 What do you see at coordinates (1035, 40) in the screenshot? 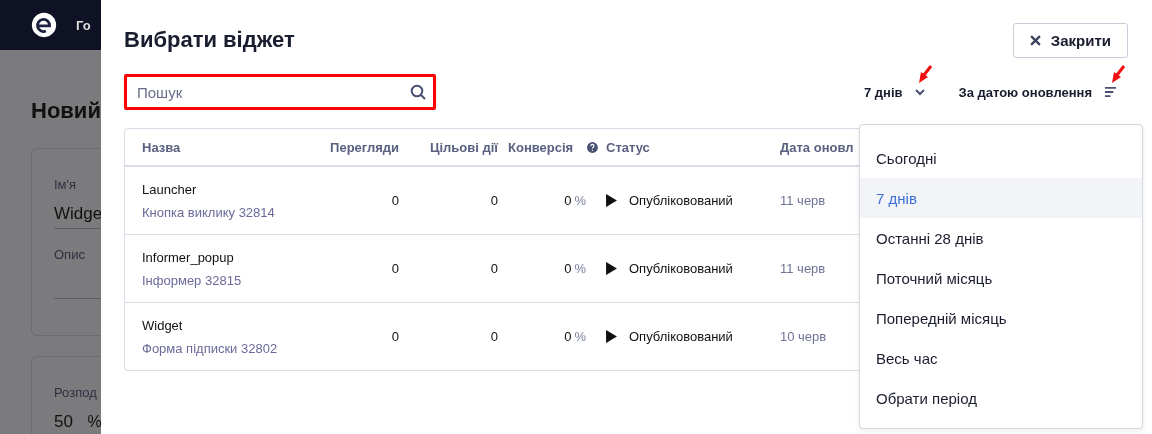
I see `close-icon` at bounding box center [1035, 40].